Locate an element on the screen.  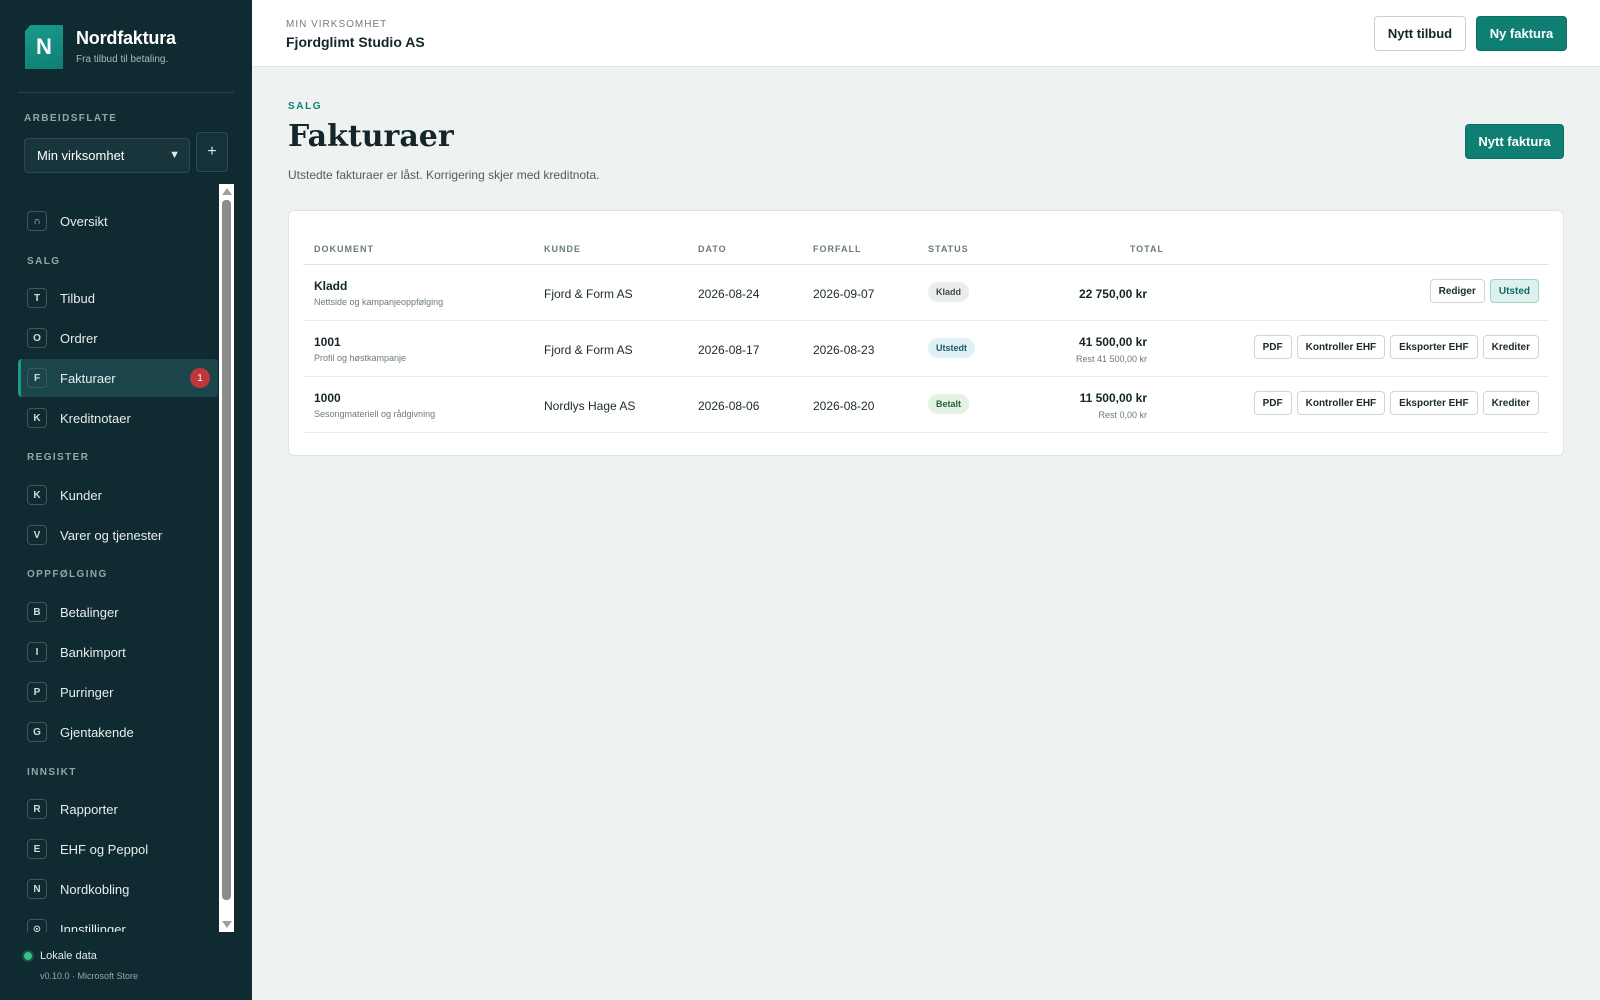
edit-button: Rediger is located at coordinates (1457, 291).